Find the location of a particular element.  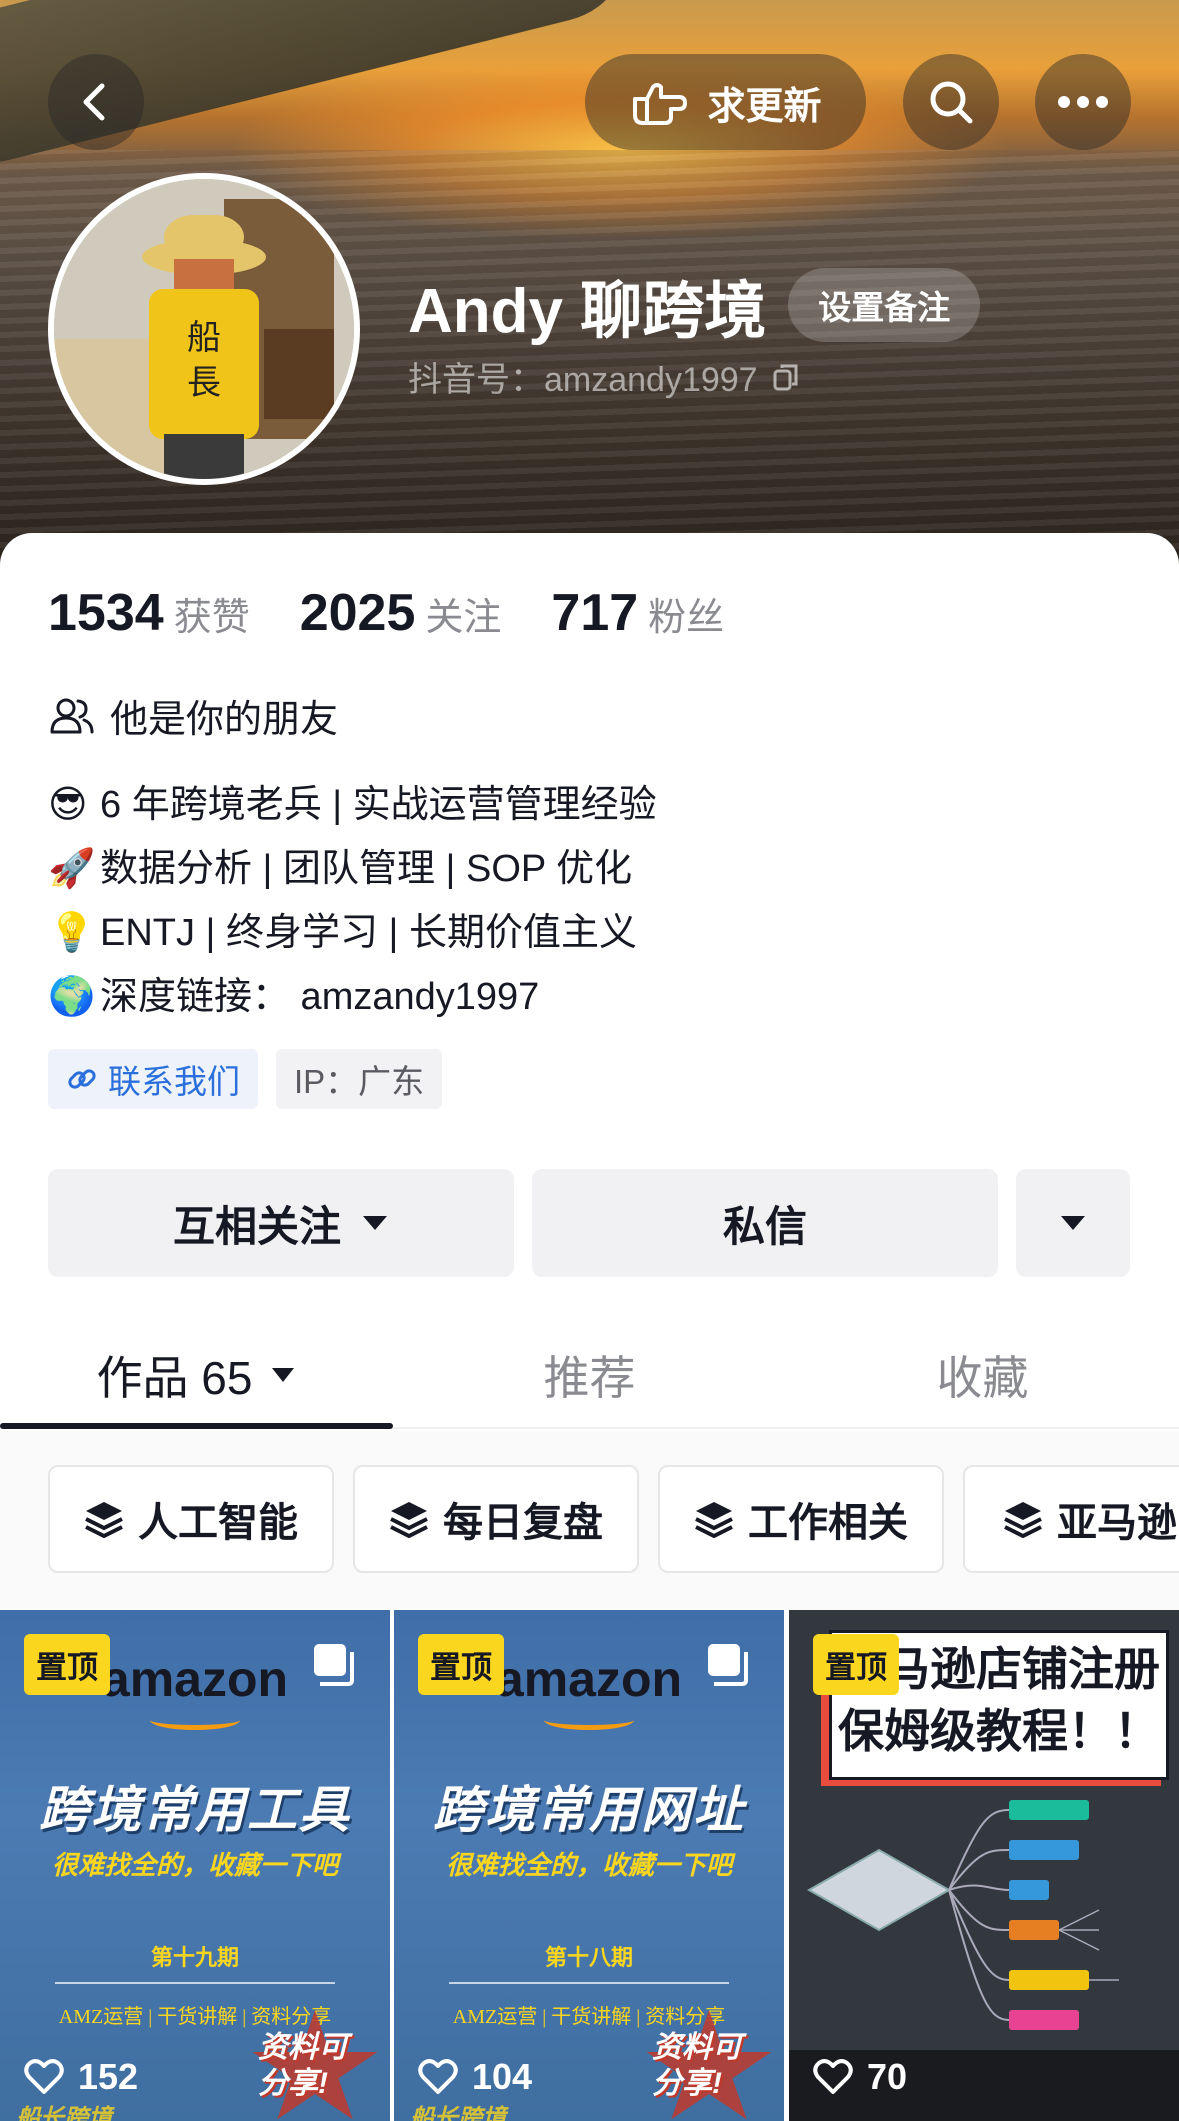

tab-recommend: 推荐 is located at coordinates (589, 1375).